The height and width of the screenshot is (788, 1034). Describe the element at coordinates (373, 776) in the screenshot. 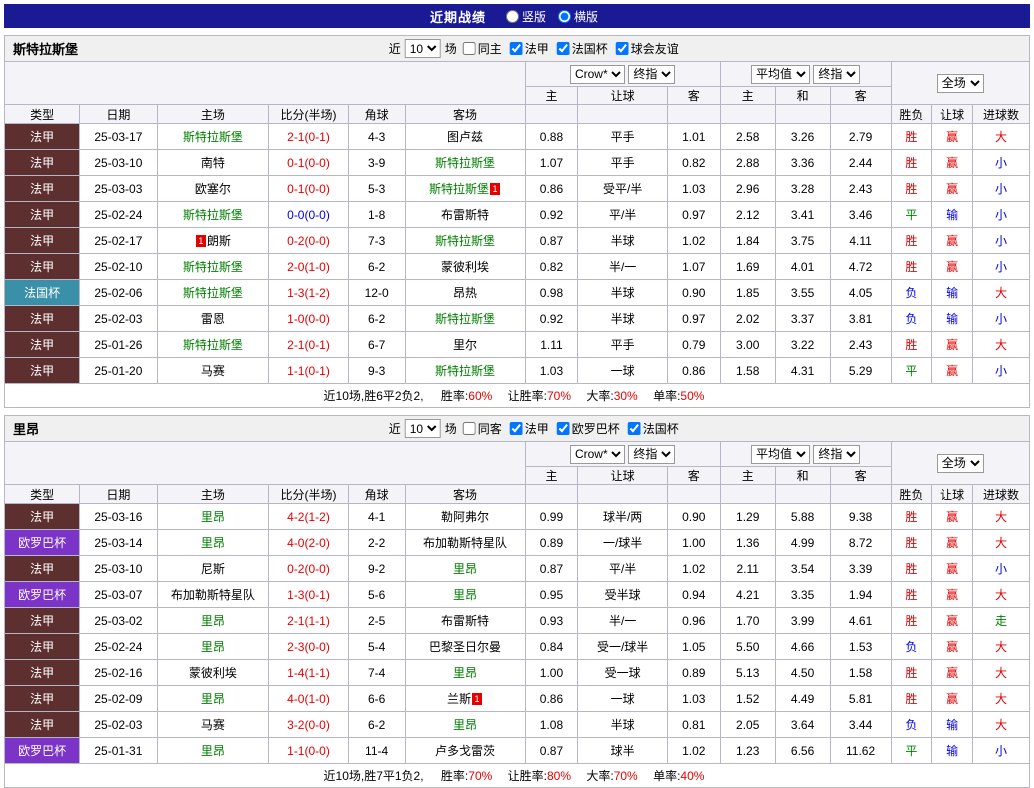

I see `summary-record: 近10场,胜7平1负2,` at that location.